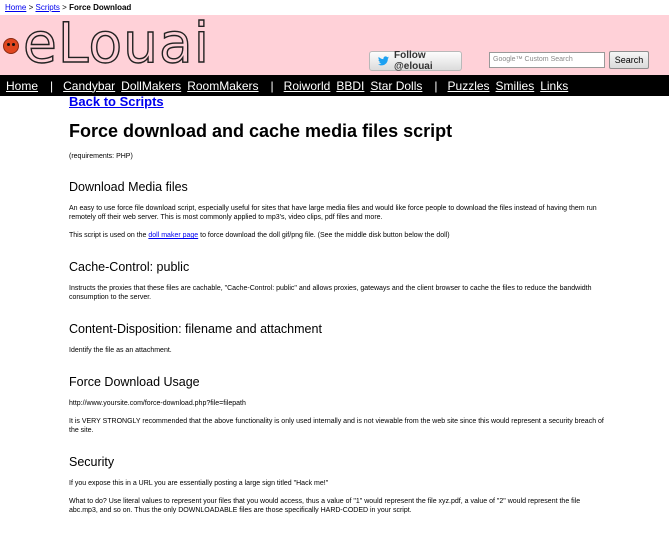  I want to click on section-paragraph: Identify the file as an attachment., so click(120, 350).